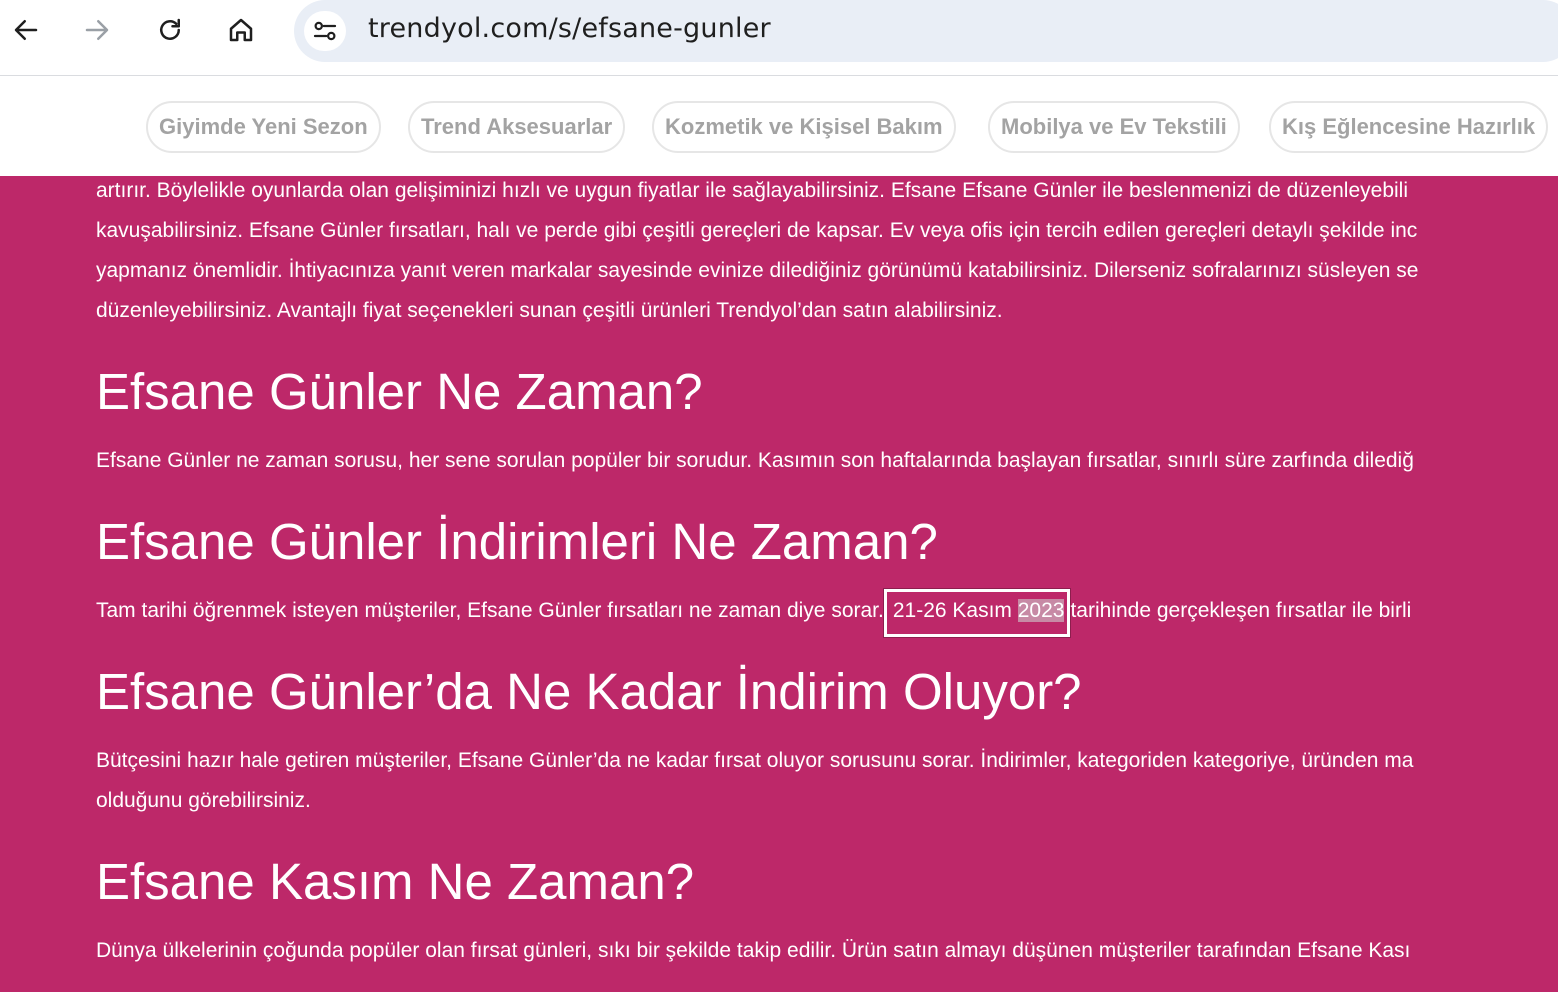 The height and width of the screenshot is (992, 1558). I want to click on home-icon, so click(241, 30).